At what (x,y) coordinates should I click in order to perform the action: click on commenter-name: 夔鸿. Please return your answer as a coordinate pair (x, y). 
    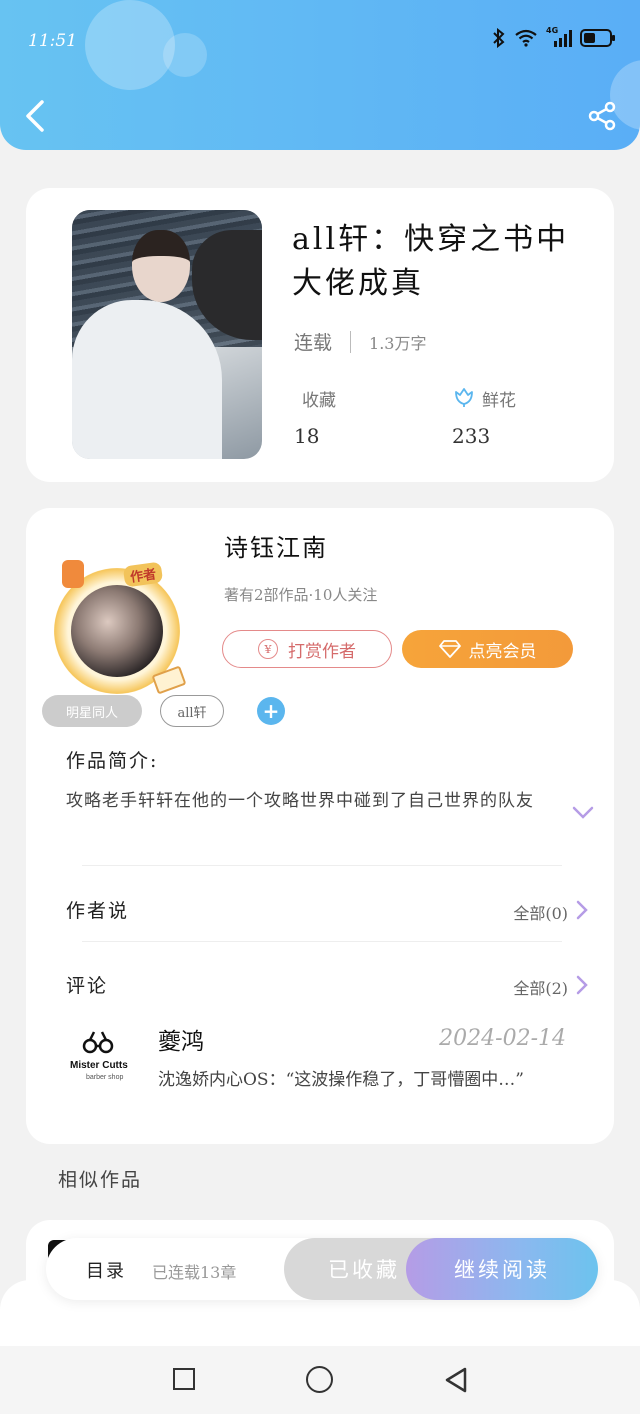
    Looking at the image, I should click on (181, 1039).